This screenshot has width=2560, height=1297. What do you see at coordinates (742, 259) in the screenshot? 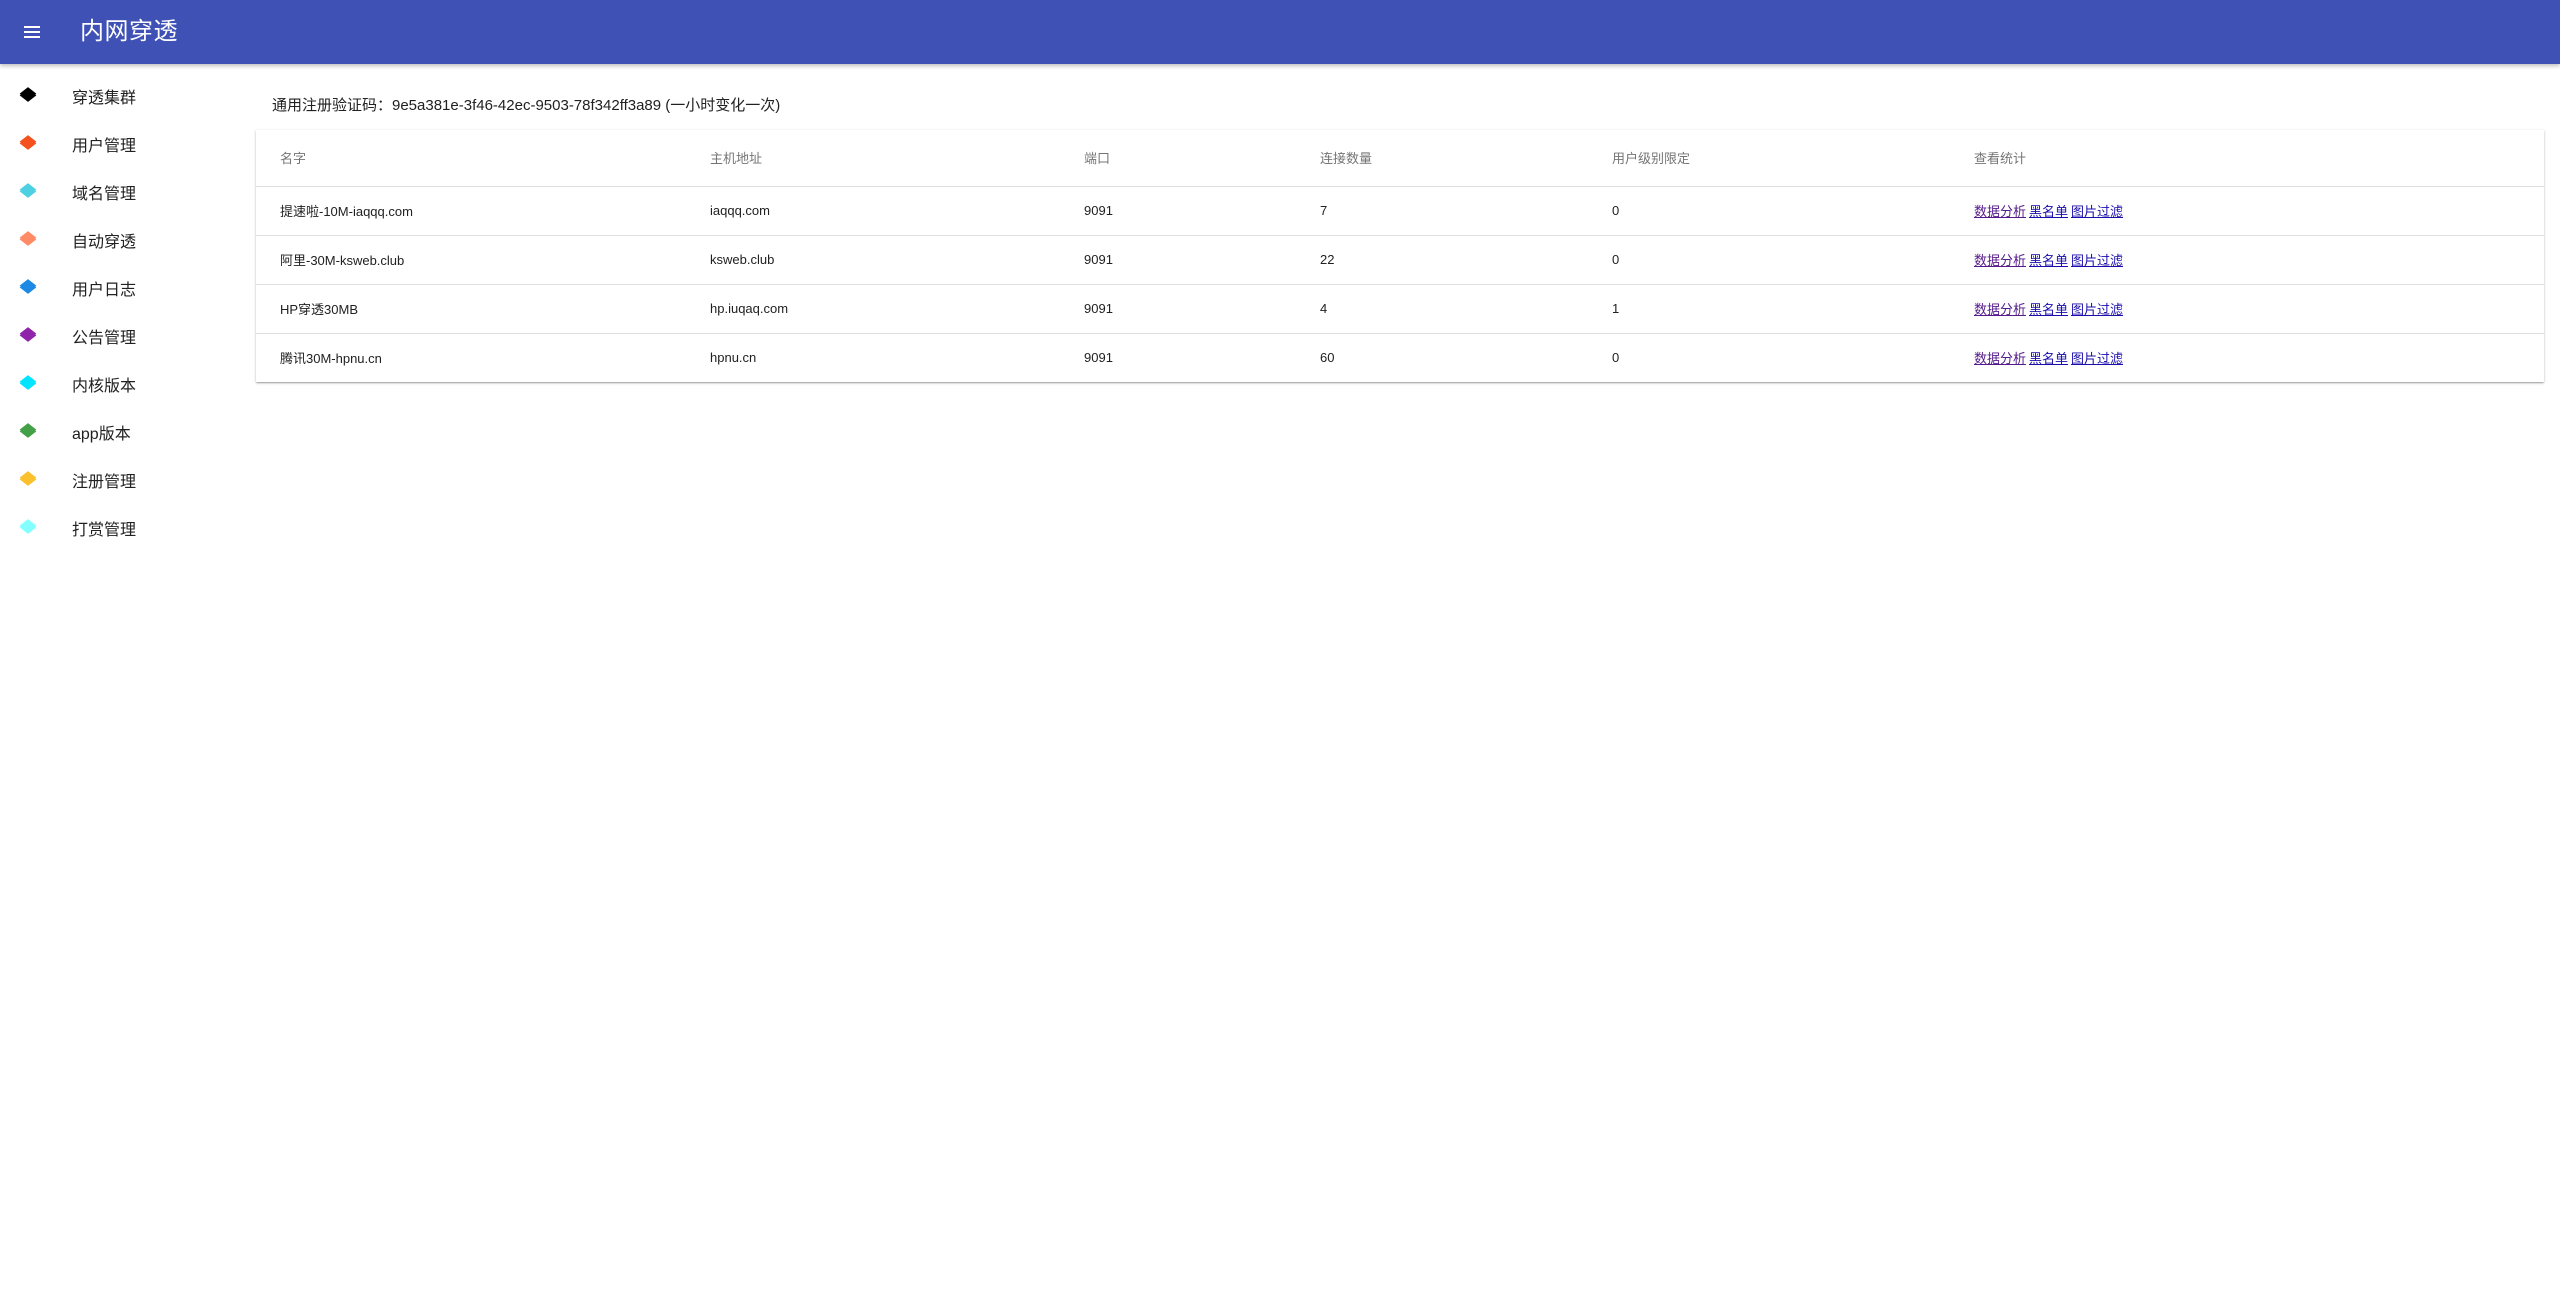
I see `cell-host: ksweb.club` at bounding box center [742, 259].